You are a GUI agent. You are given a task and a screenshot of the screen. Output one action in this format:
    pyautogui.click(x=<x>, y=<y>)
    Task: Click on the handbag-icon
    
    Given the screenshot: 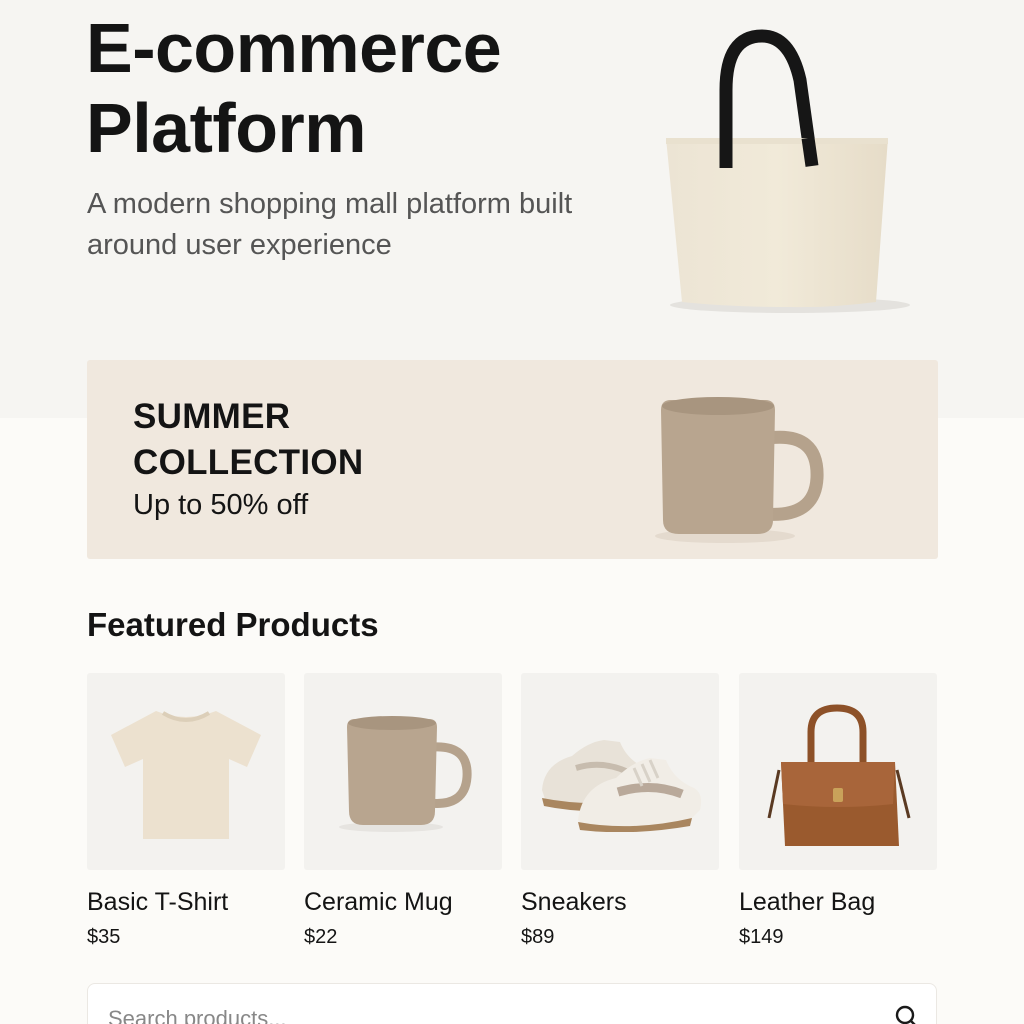 What is the action you would take?
    pyautogui.click(x=839, y=774)
    